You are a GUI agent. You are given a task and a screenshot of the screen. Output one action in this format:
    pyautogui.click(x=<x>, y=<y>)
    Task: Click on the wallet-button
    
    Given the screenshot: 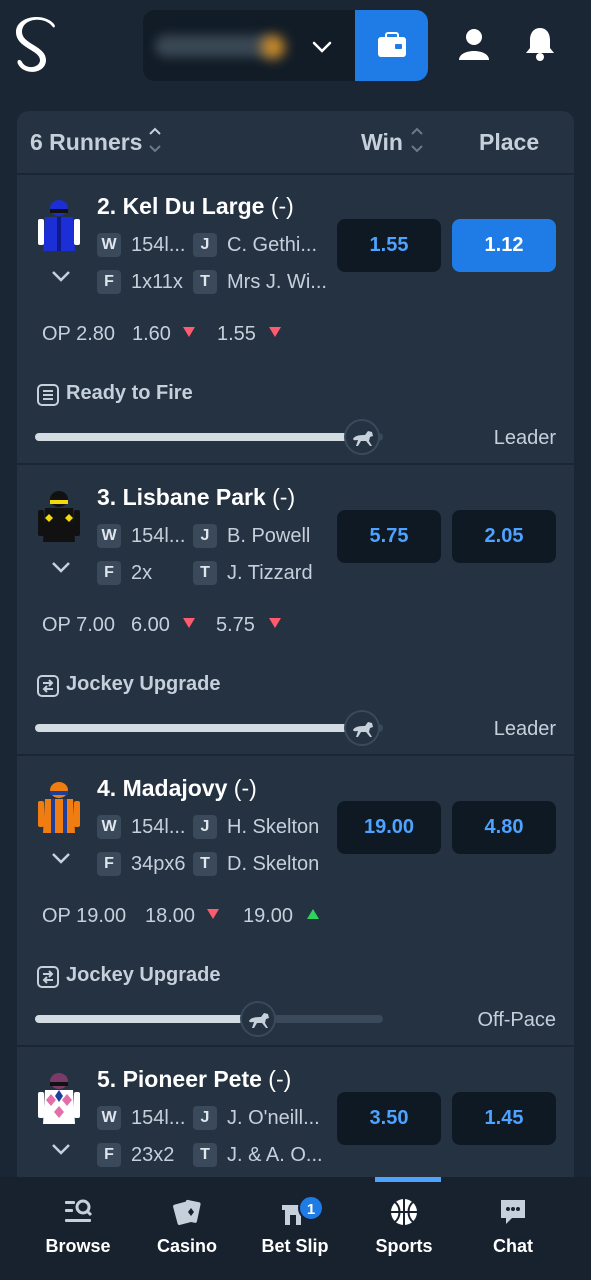 What is the action you would take?
    pyautogui.click(x=391, y=45)
    